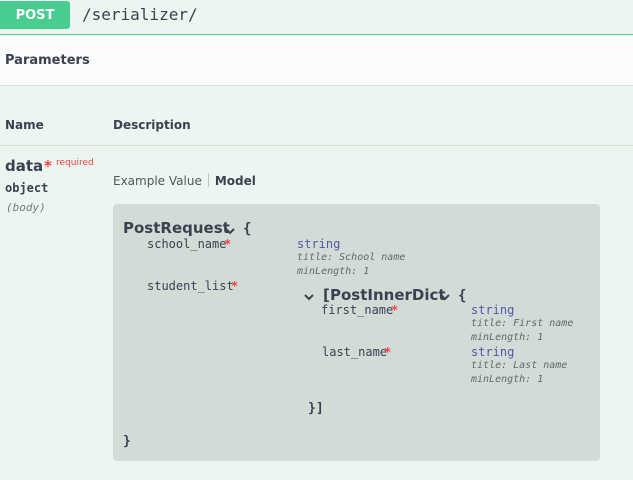 This screenshot has height=480, width=633. What do you see at coordinates (24, 166) in the screenshot?
I see `parameter-name: data` at bounding box center [24, 166].